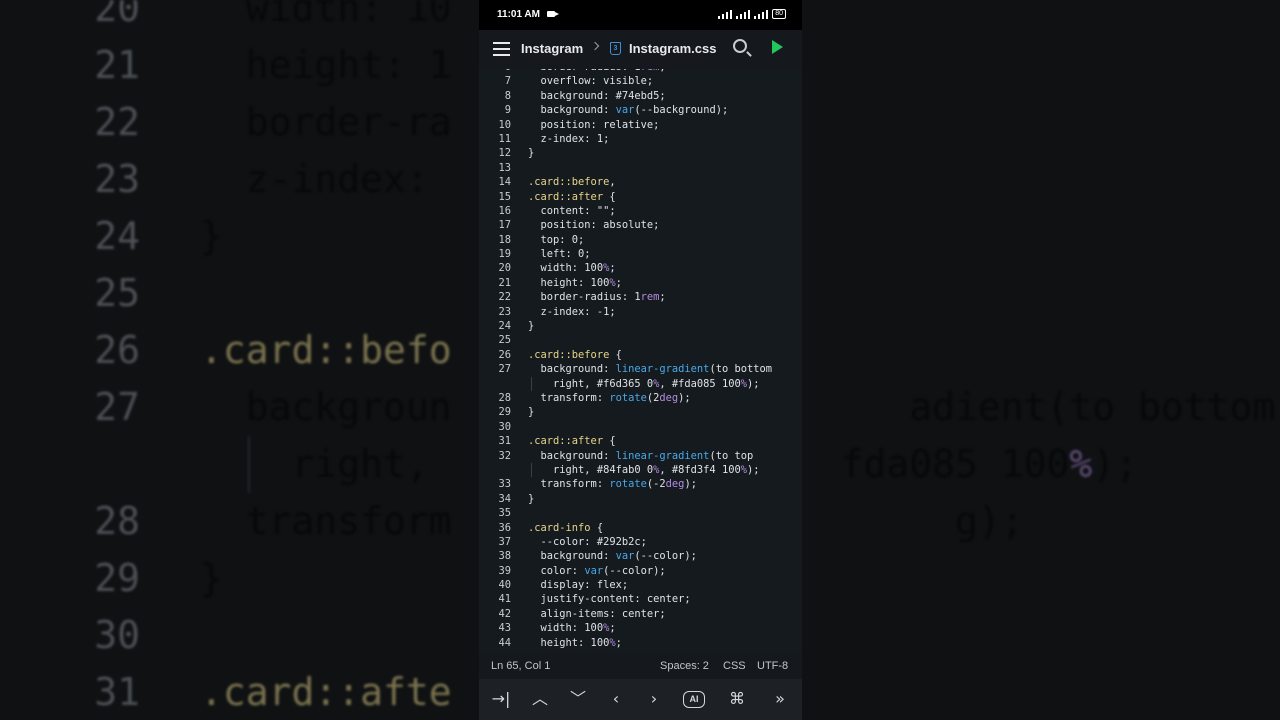 This screenshot has height=720, width=1280. I want to click on line-number: 9, so click(507, 110).